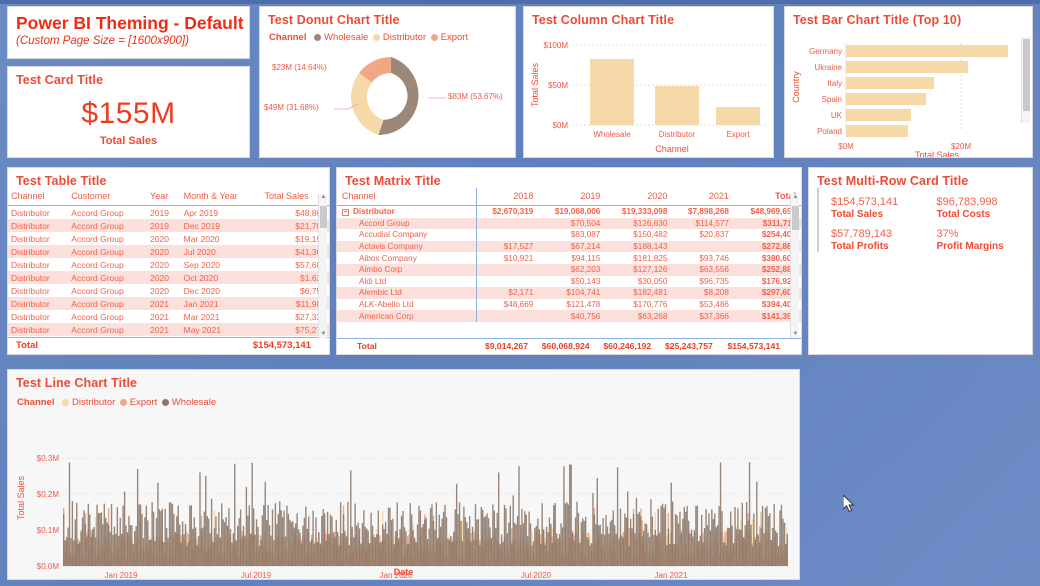 The height and width of the screenshot is (586, 1040). I want to click on multirow-card-title: Test Multi-Row Card Title, so click(893, 181).